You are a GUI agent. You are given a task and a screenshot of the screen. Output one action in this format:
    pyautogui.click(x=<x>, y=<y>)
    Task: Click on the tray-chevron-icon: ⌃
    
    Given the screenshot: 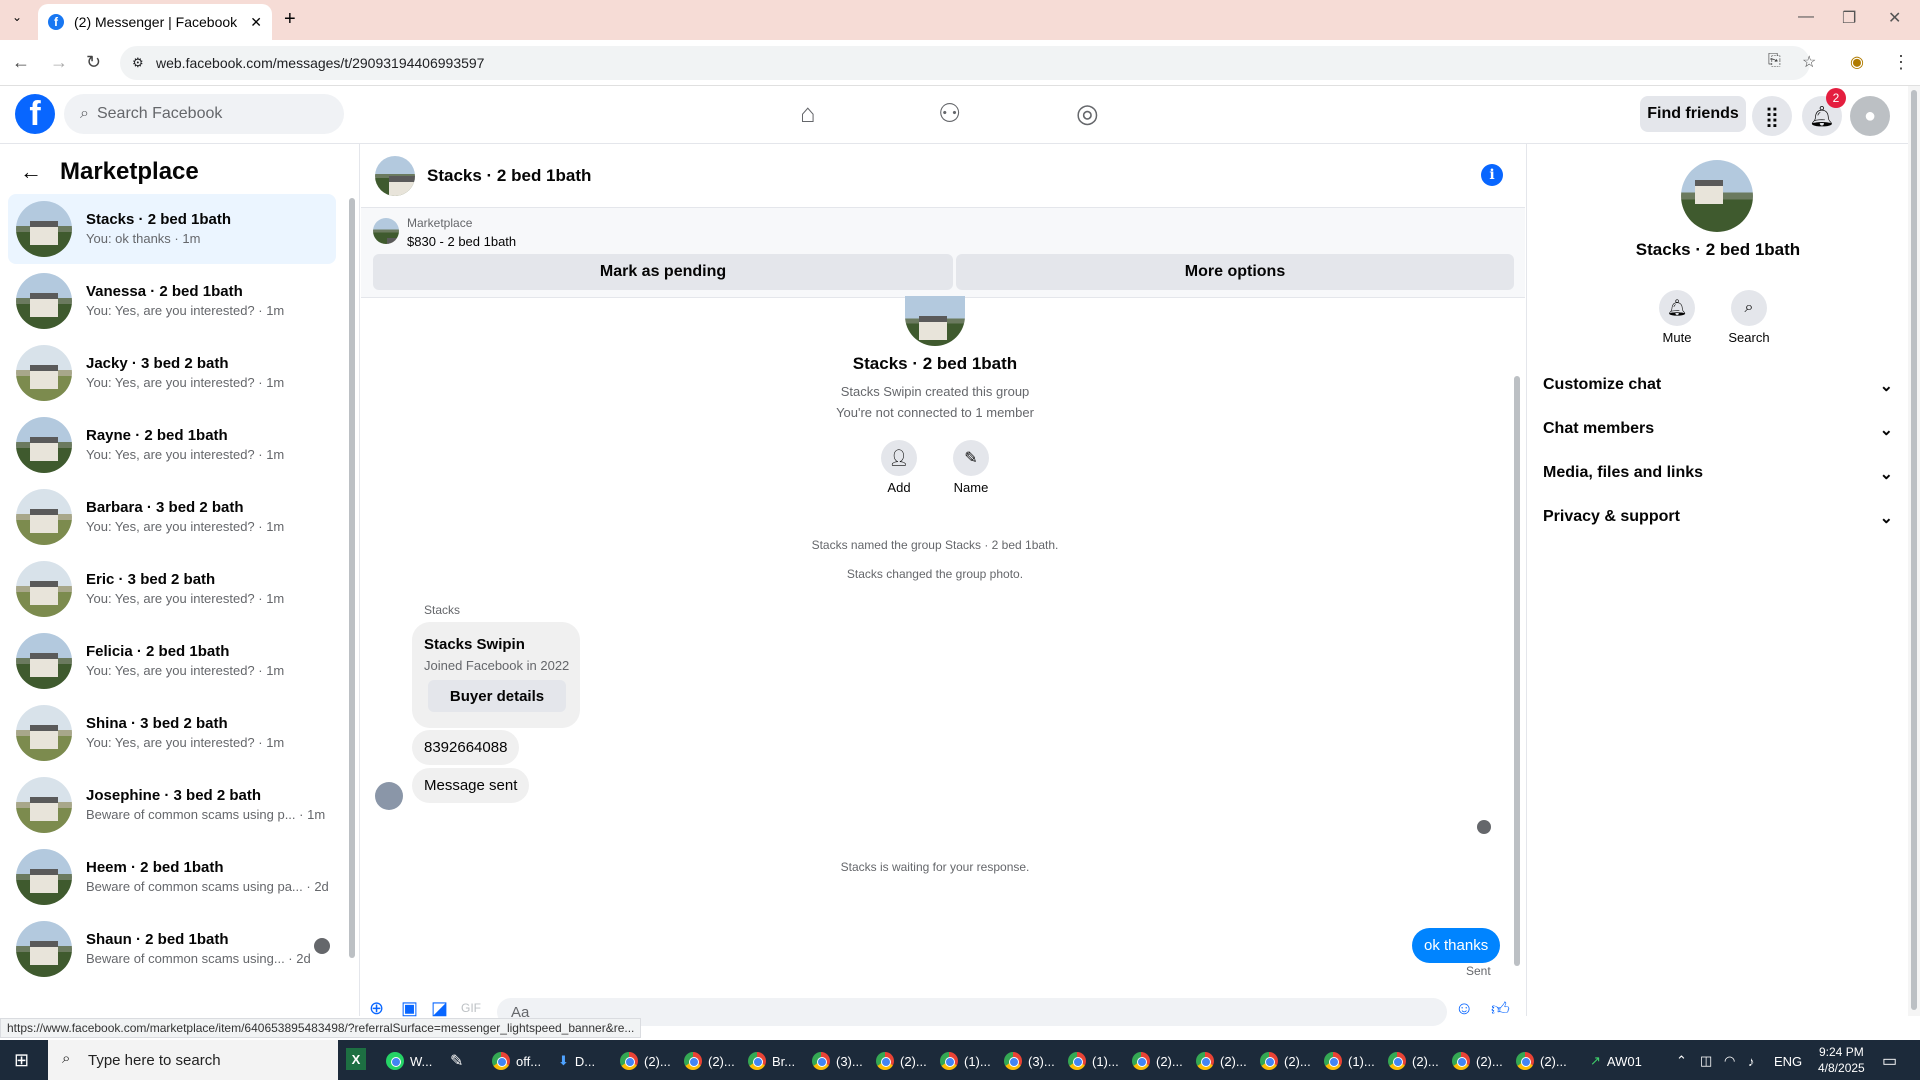 What is the action you would take?
    pyautogui.click(x=1681, y=1061)
    